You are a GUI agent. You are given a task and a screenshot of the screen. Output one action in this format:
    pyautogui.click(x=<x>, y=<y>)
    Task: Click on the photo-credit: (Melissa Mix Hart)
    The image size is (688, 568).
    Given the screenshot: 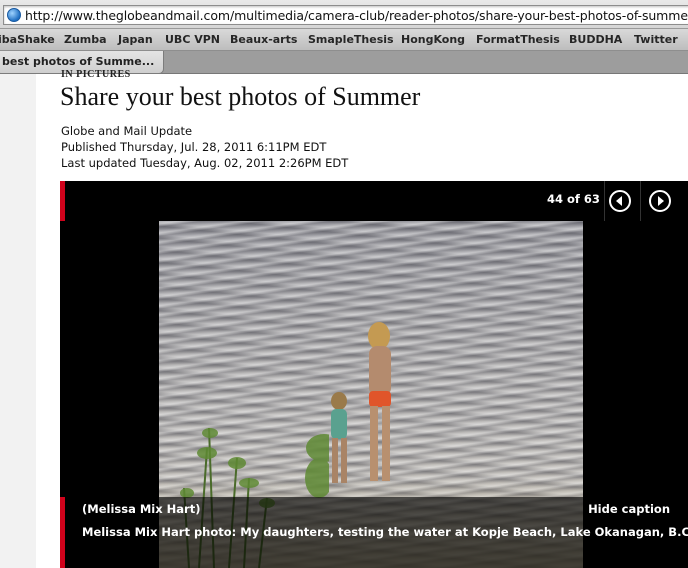 What is the action you would take?
    pyautogui.click(x=141, y=509)
    